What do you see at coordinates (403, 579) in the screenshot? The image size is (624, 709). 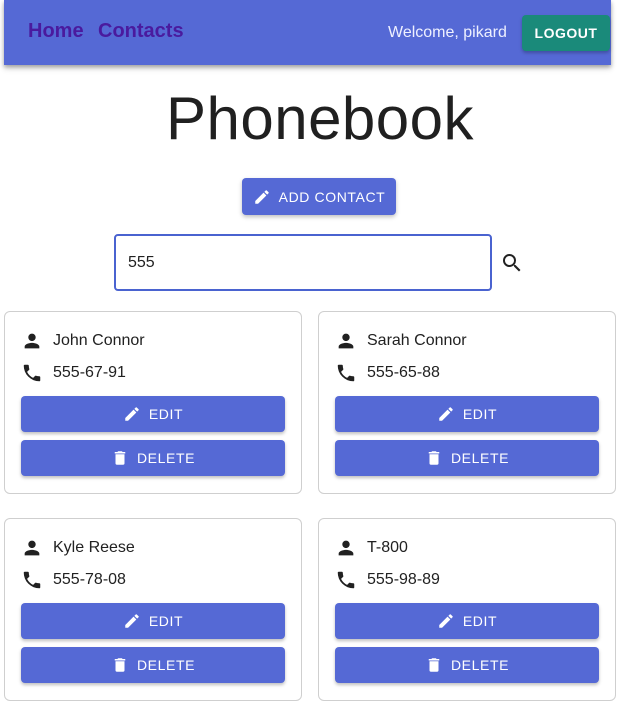 I see `contact-phone: 555-98-89` at bounding box center [403, 579].